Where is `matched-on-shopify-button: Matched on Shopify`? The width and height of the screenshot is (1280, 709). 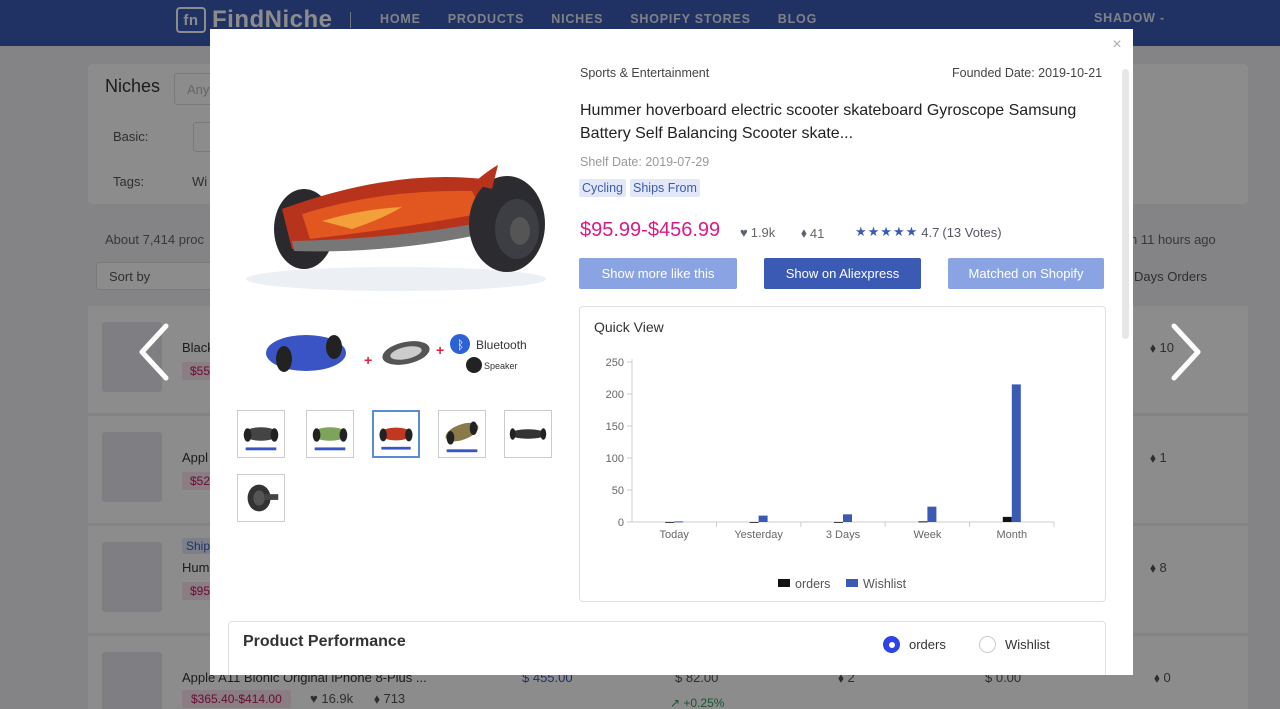
matched-on-shopify-button: Matched on Shopify is located at coordinates (1026, 273).